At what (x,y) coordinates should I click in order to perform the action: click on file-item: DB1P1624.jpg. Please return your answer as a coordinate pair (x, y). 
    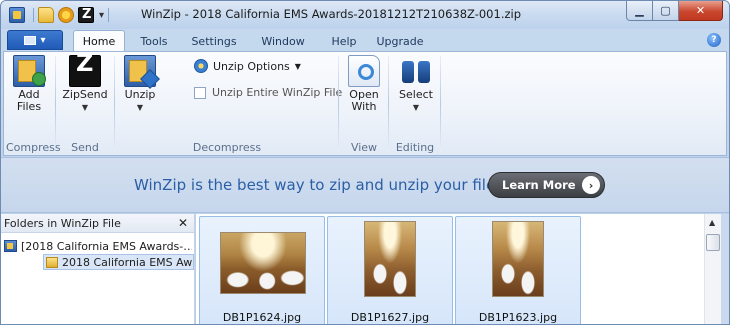
    Looking at the image, I should click on (262, 270).